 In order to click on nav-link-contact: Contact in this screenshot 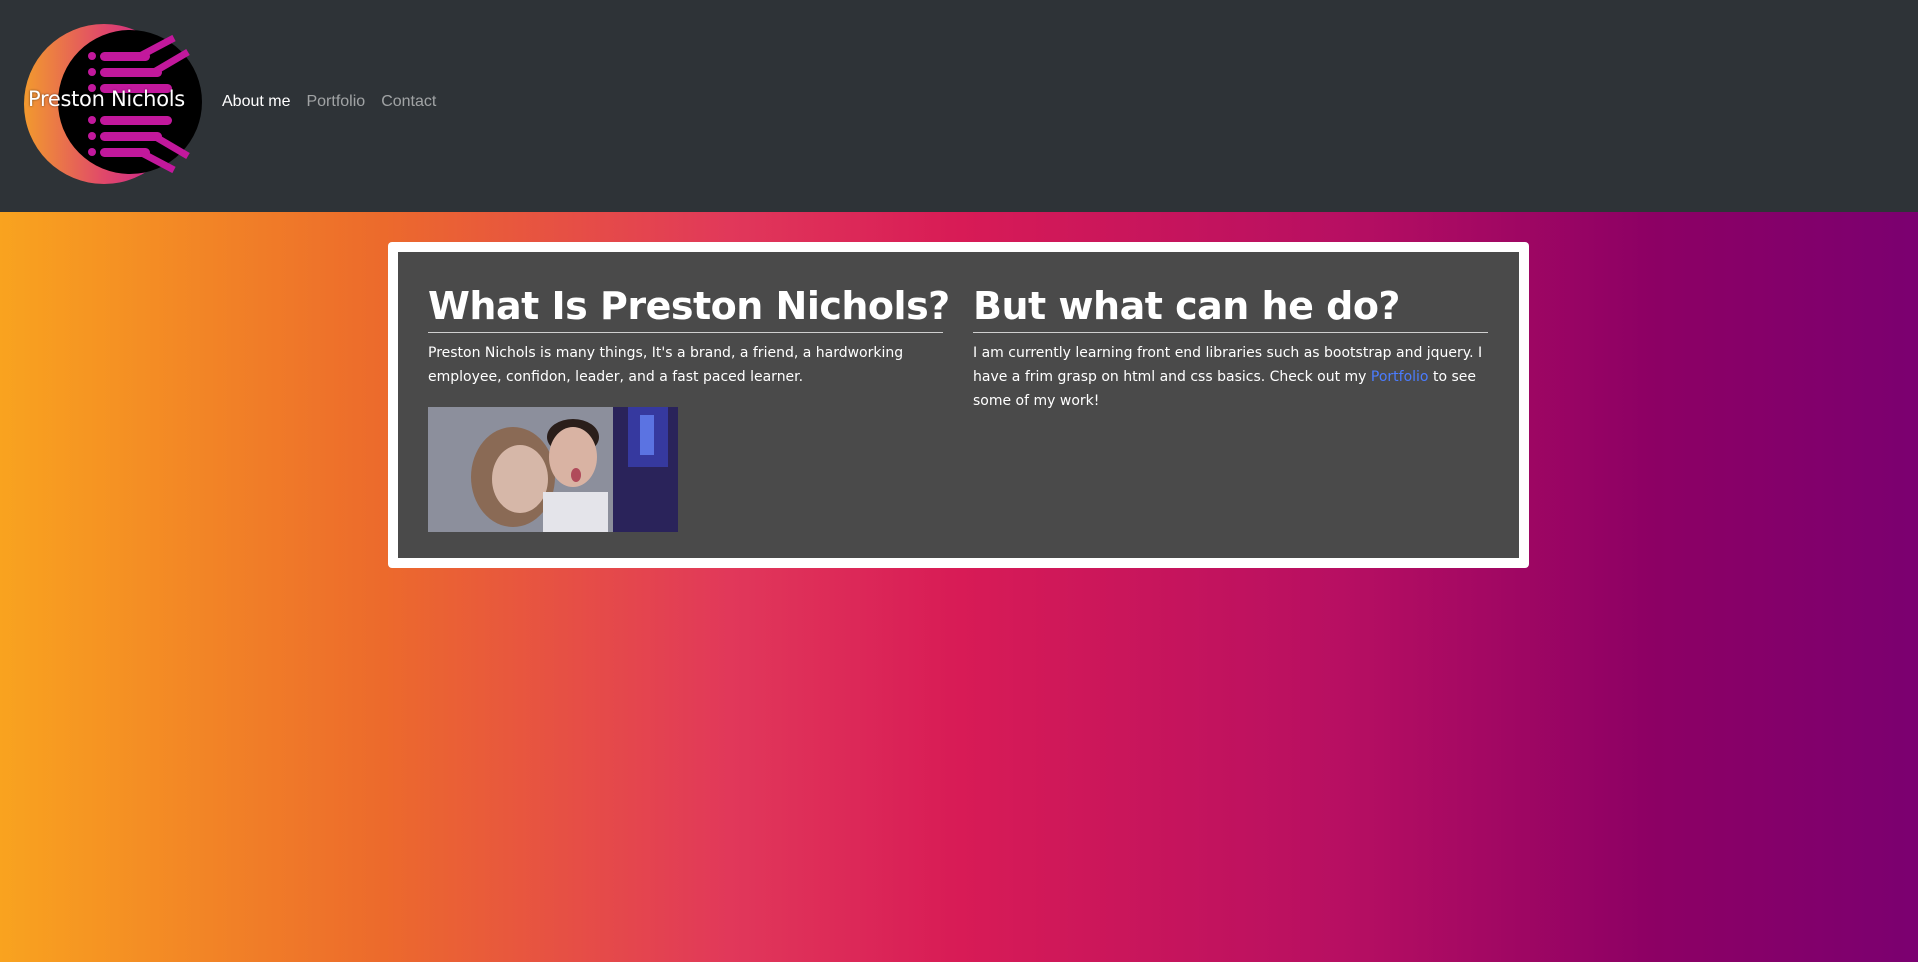, I will do `click(408, 102)`.